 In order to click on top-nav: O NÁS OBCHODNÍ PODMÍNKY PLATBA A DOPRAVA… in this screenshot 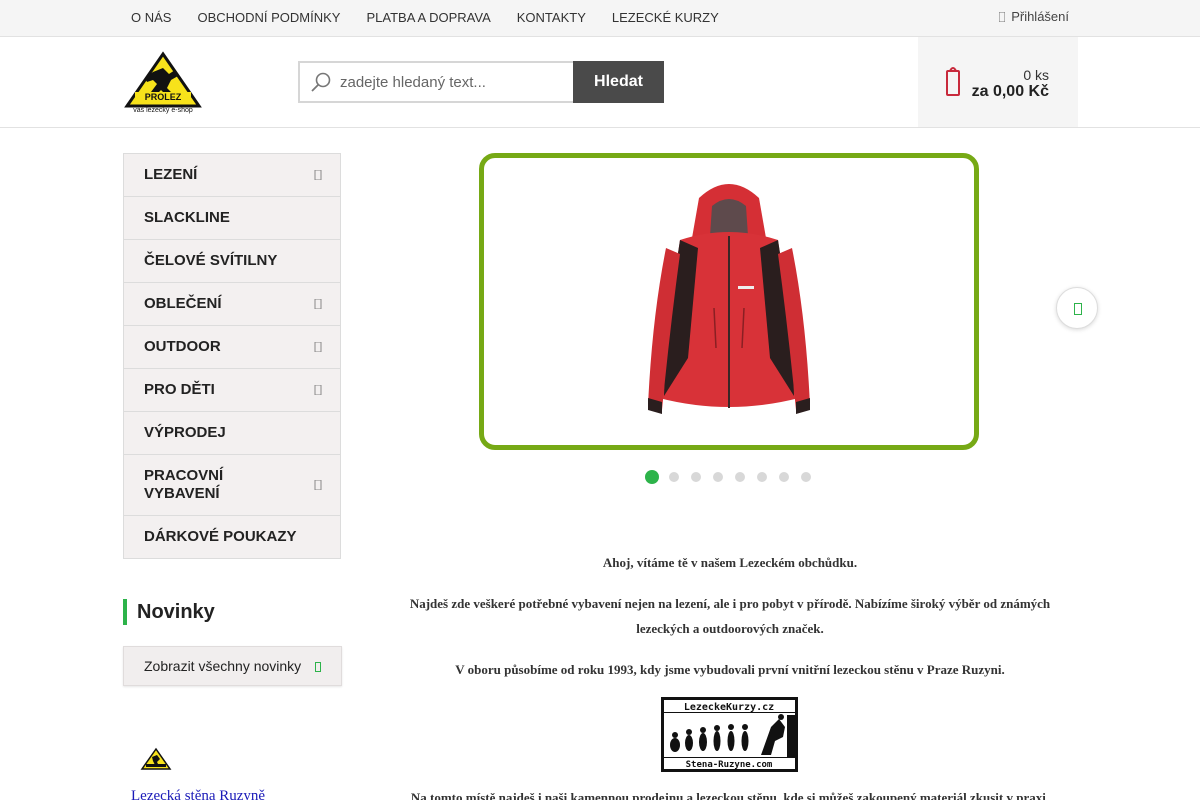, I will do `click(425, 18)`.